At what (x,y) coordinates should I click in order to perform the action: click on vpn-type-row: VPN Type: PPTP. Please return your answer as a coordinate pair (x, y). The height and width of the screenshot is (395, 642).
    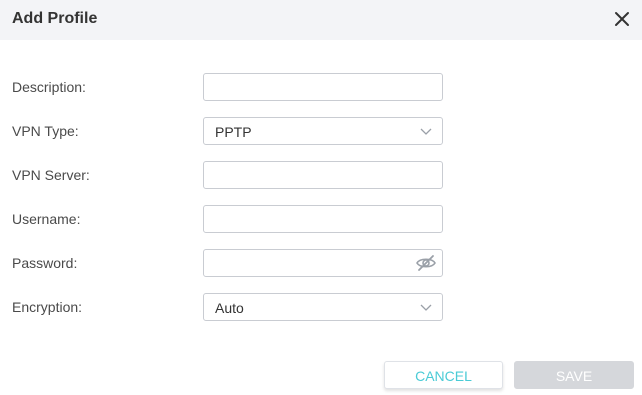
    Looking at the image, I should click on (321, 131).